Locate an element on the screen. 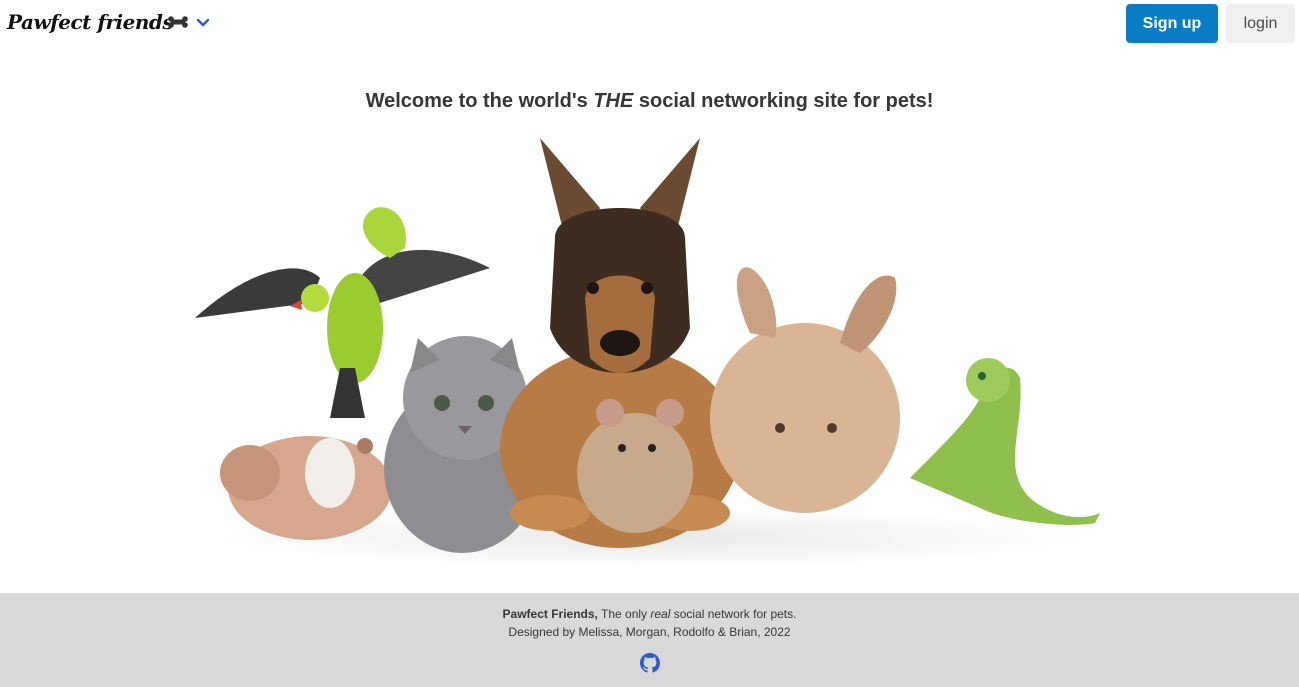 The height and width of the screenshot is (687, 1299). logo-text: Pawfect friends is located at coordinates (90, 22).